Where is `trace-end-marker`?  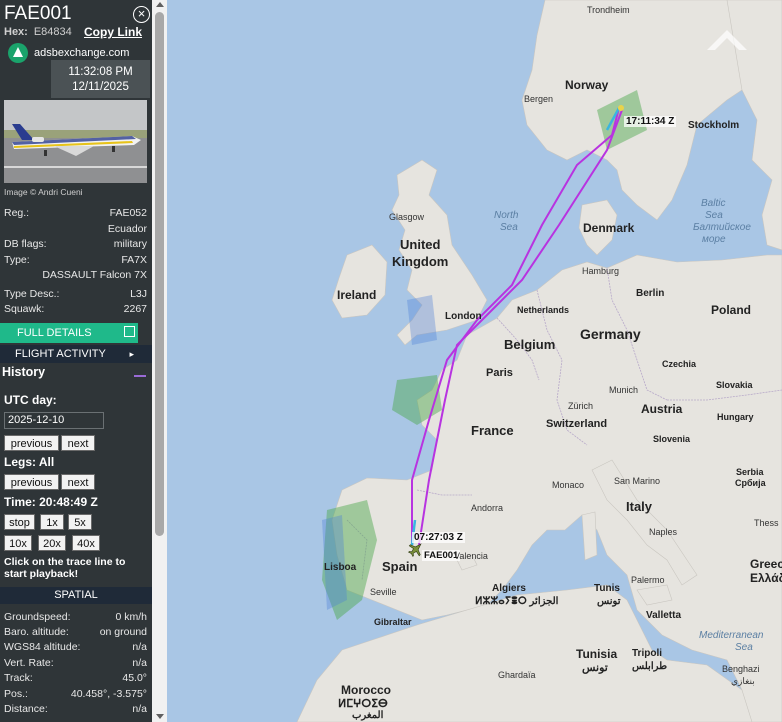
trace-end-marker is located at coordinates (621, 108).